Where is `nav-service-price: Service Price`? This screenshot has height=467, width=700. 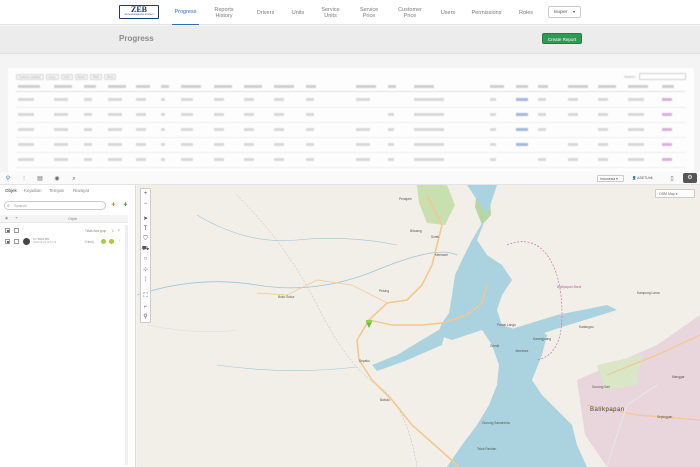 nav-service-price: Service Price is located at coordinates (369, 12).